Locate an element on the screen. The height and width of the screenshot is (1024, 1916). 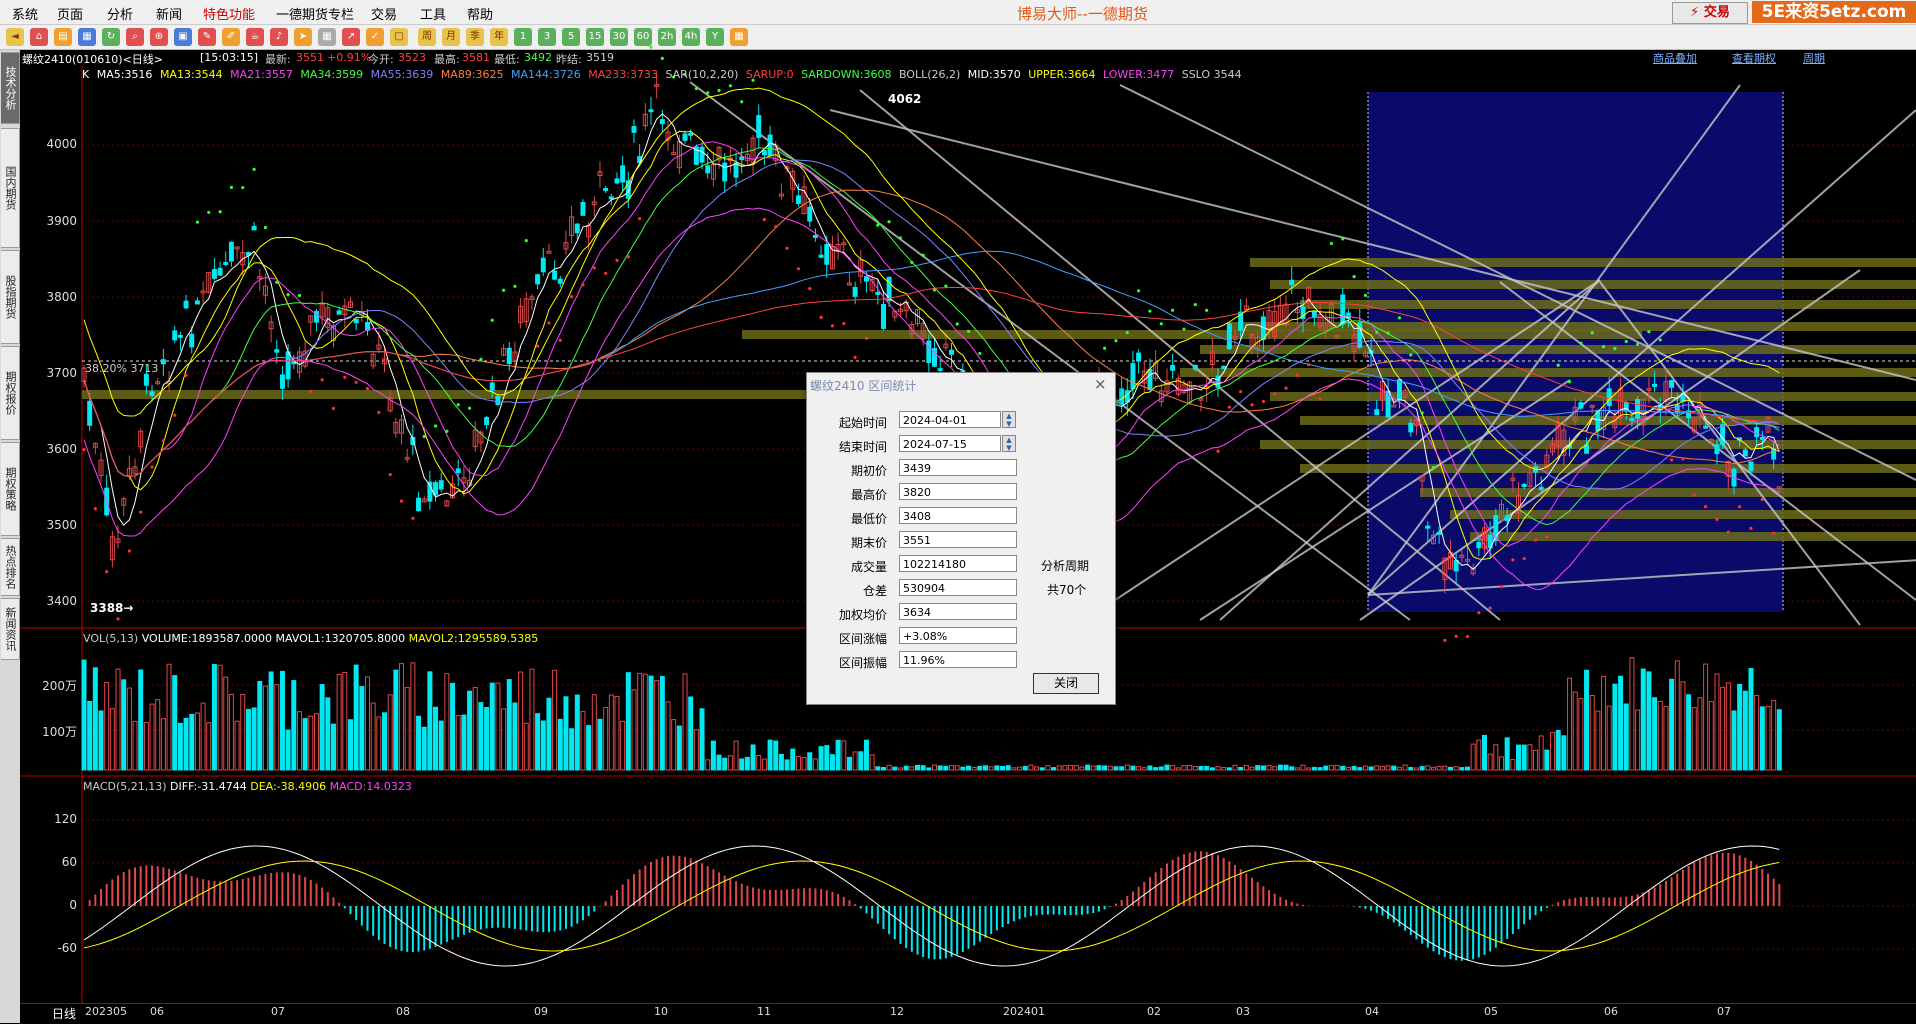
price-tick-3700: 3700 is located at coordinates (61, 373).